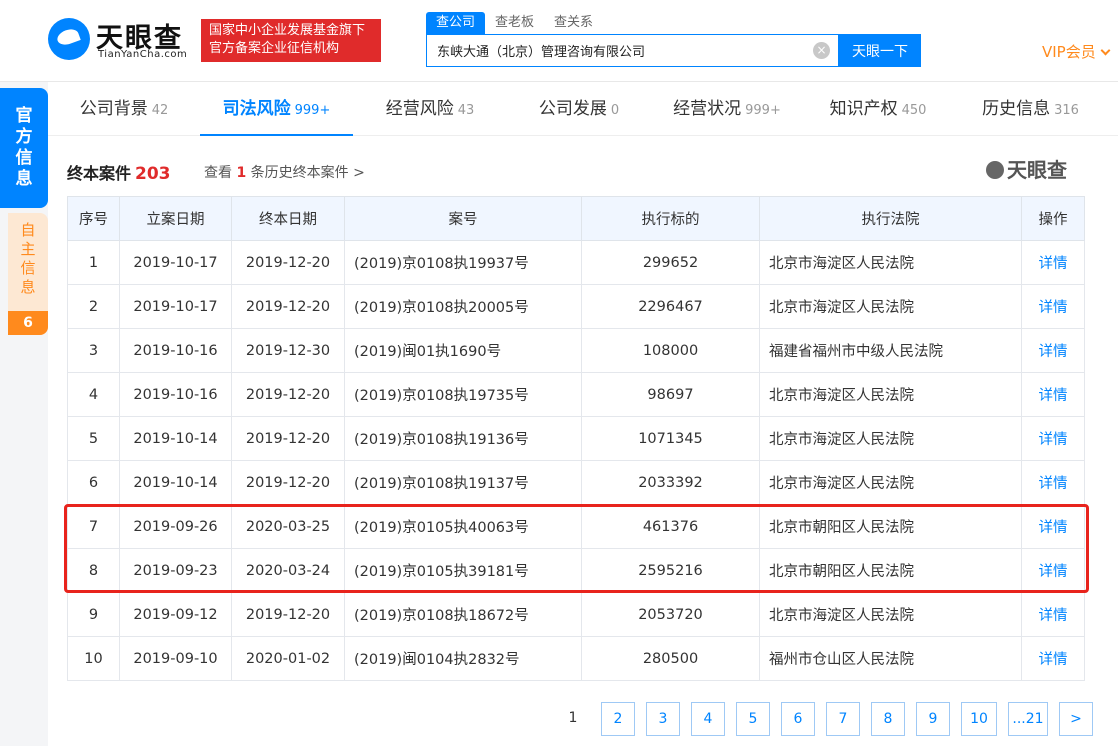 Image resolution: width=1118 pixels, height=746 pixels. What do you see at coordinates (753, 719) in the screenshot?
I see `page-5: 5` at bounding box center [753, 719].